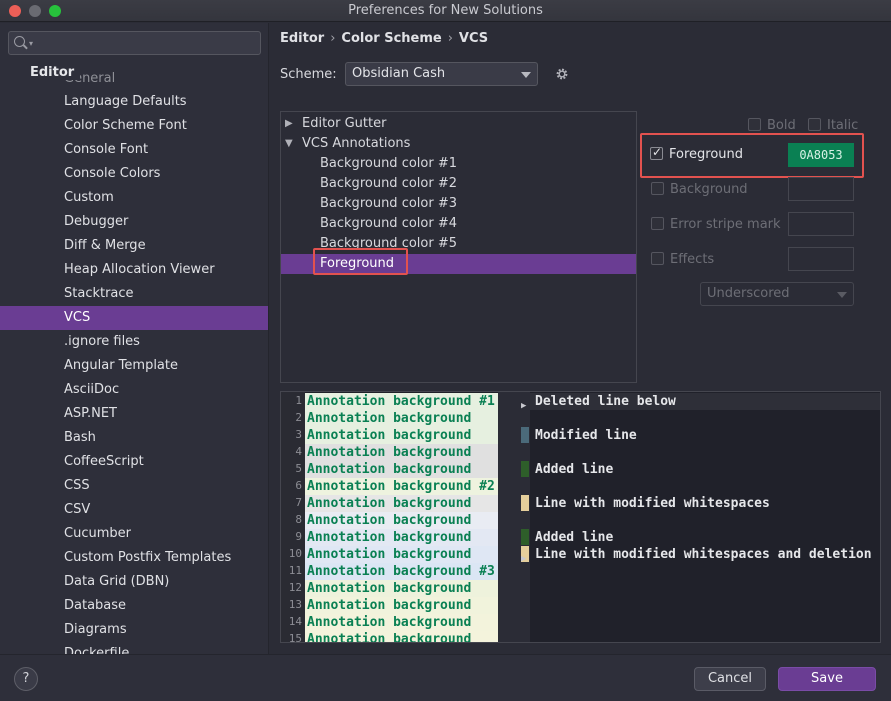 The width and height of the screenshot is (891, 701). Describe the element at coordinates (445, 677) in the screenshot. I see `dialog-footer: ? Cancel Save` at that location.